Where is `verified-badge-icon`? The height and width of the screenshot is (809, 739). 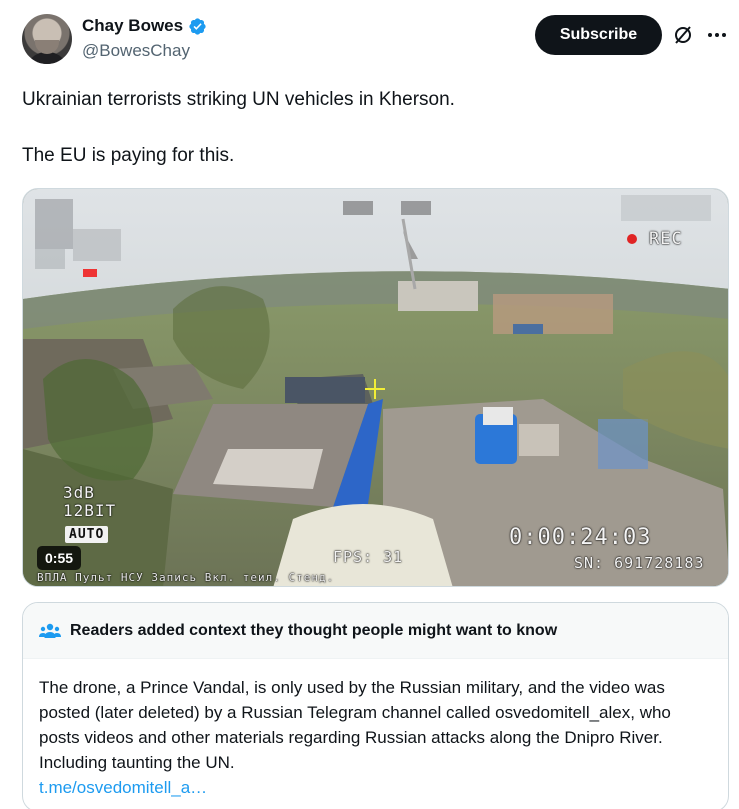
verified-badge-icon is located at coordinates (197, 26).